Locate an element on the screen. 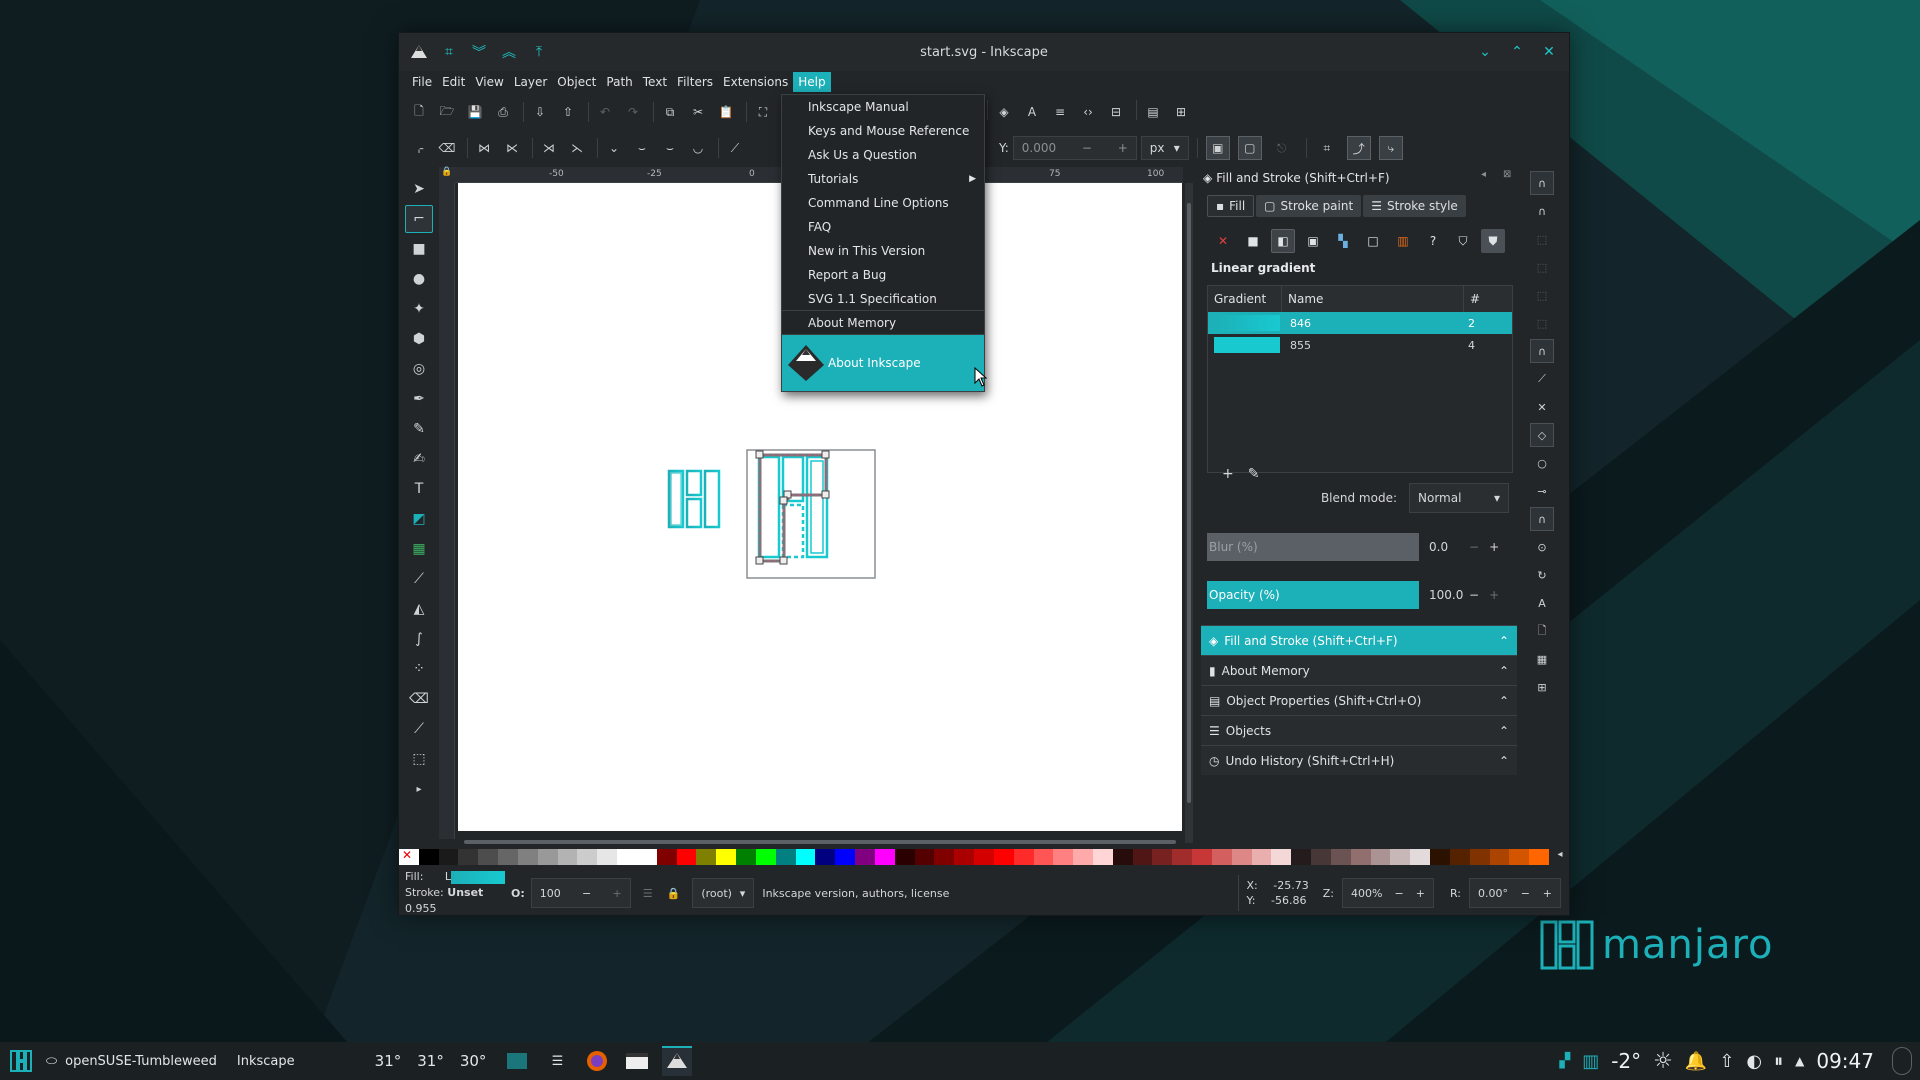 This screenshot has width=1920, height=1080. snap-grid-icon: ▦ is located at coordinates (1542, 659).